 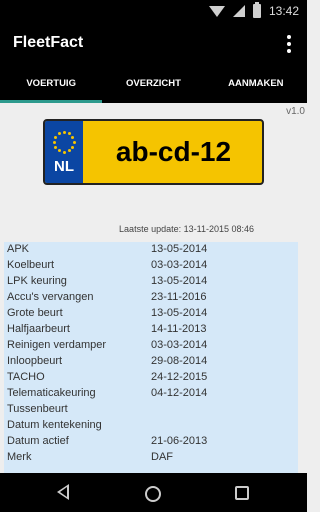 I want to click on detail-label: APK, so click(x=18, y=249).